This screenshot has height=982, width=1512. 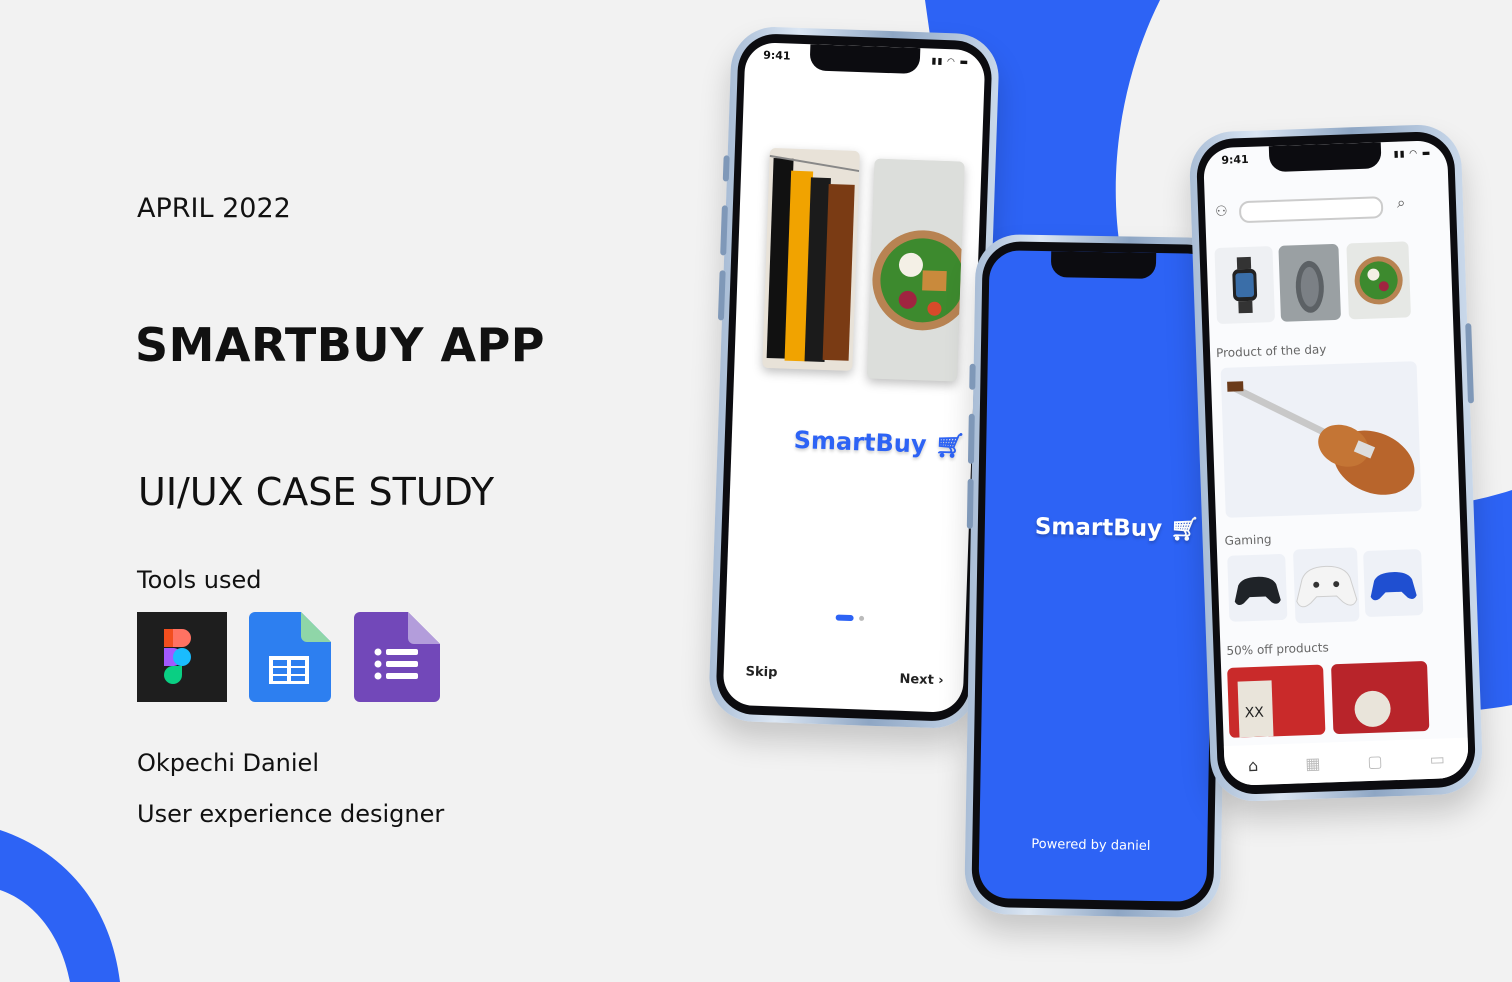 I want to click on author-role: User experience designer, so click(x=291, y=814).